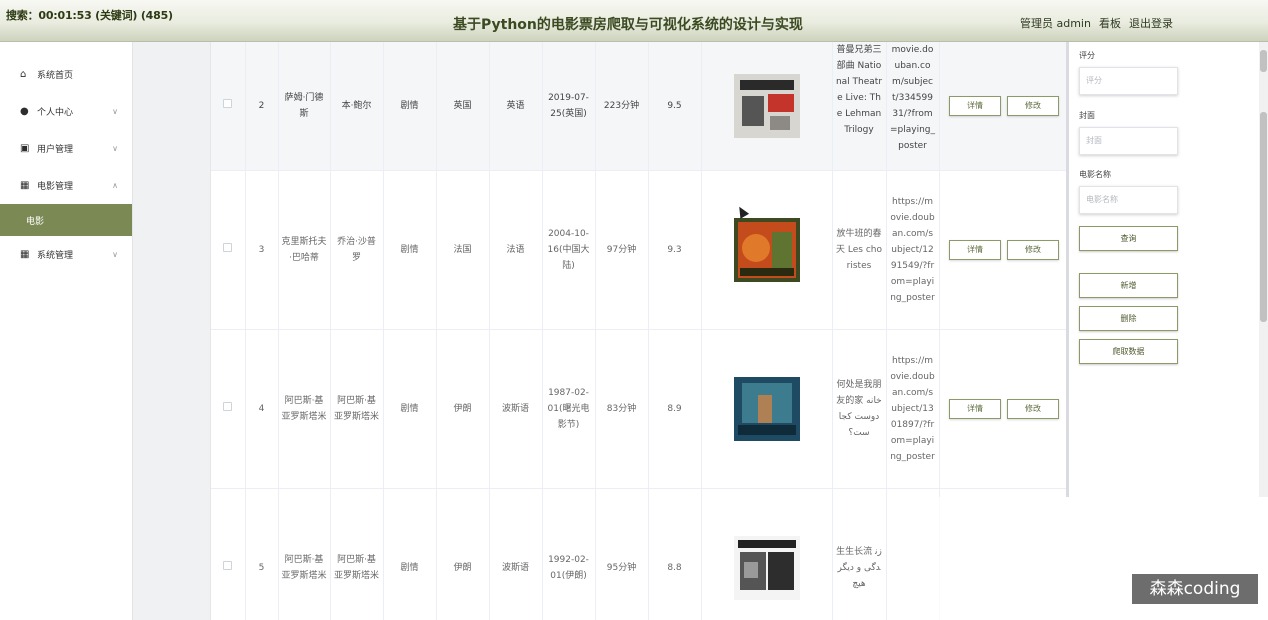 The image size is (1268, 620). I want to click on row-index: 2, so click(262, 106).